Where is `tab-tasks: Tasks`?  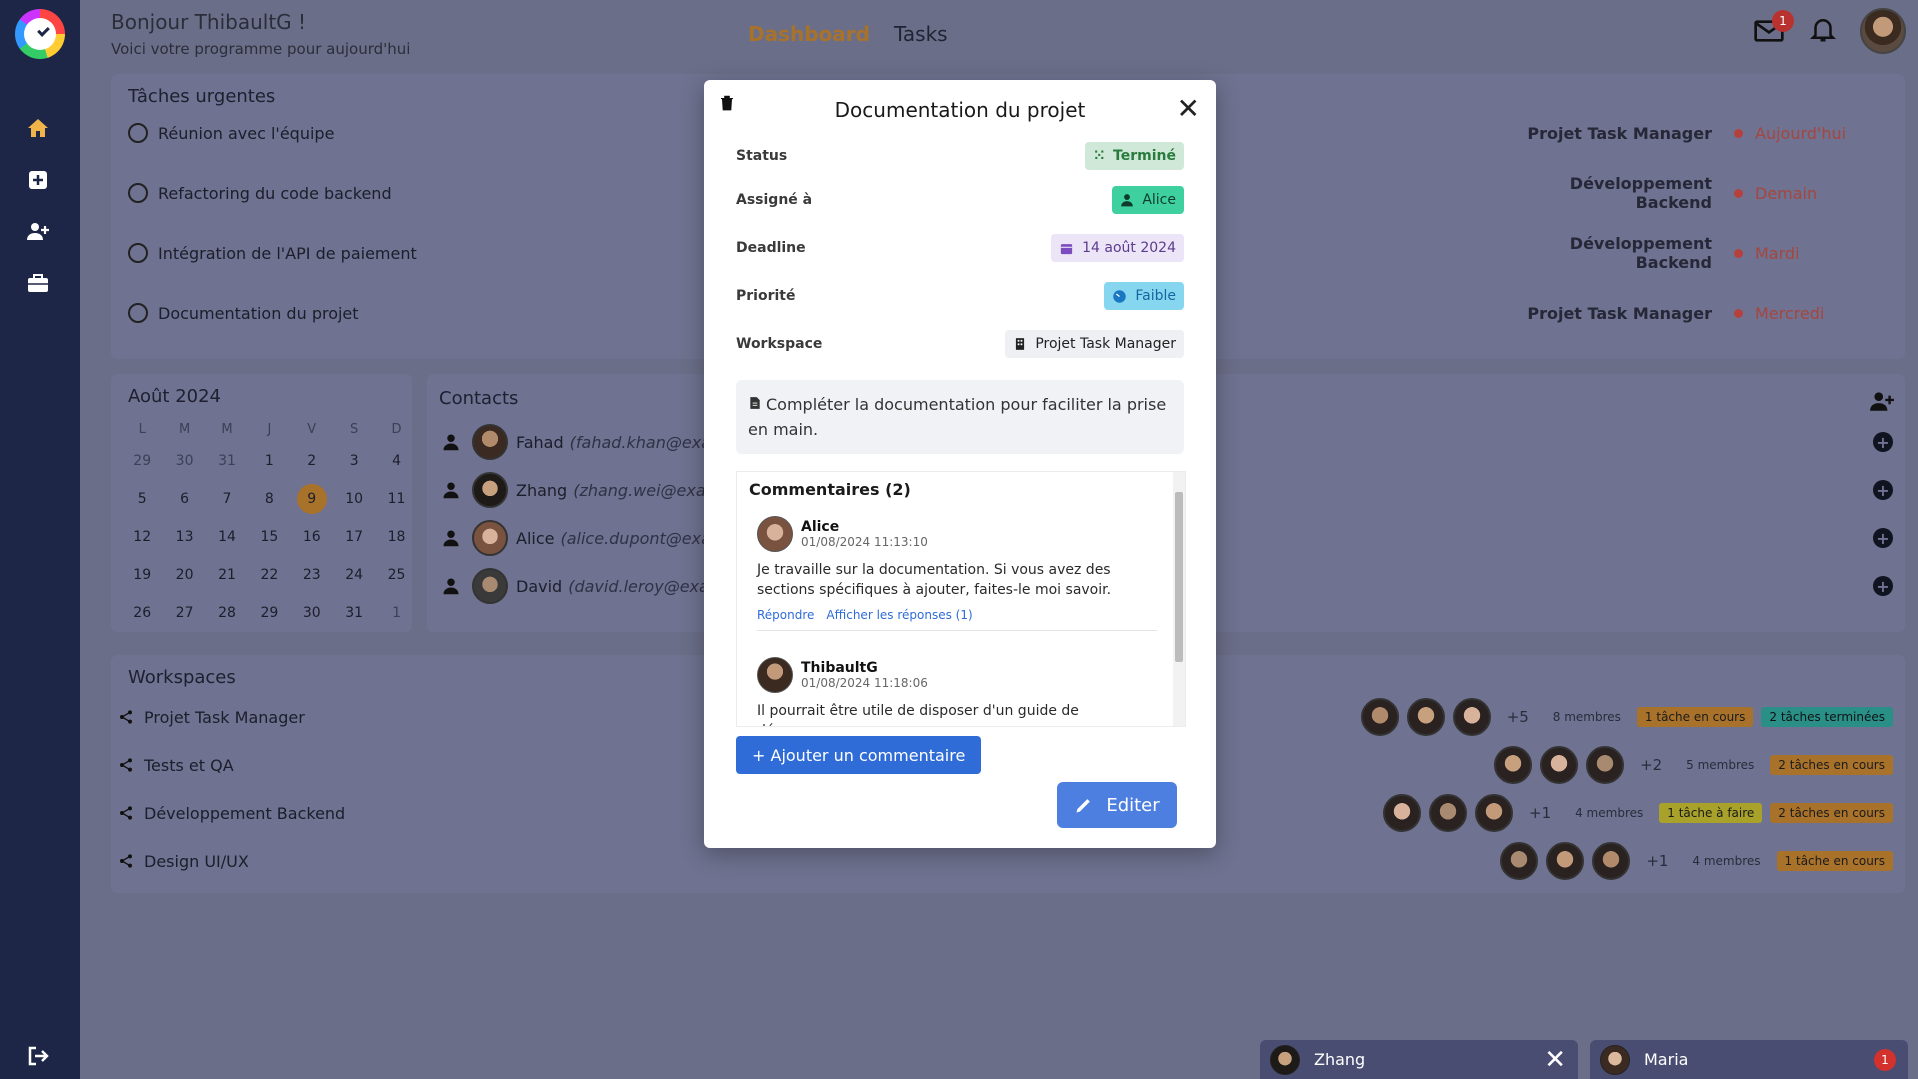 tab-tasks: Tasks is located at coordinates (921, 34).